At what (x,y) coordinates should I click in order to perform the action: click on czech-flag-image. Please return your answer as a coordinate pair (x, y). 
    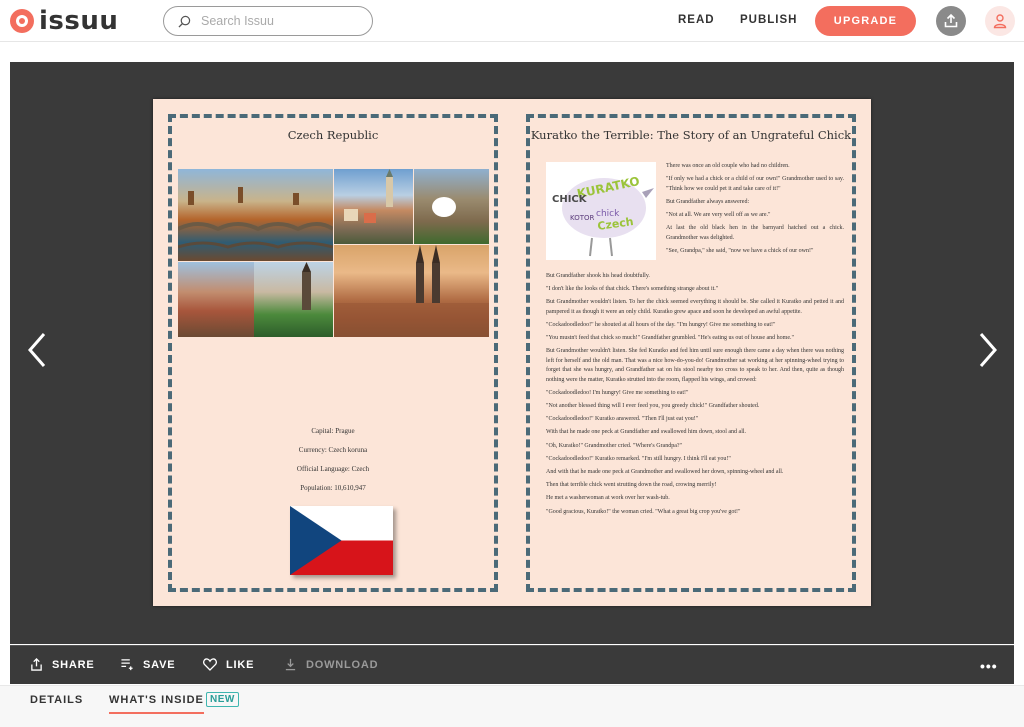
    Looking at the image, I should click on (341, 540).